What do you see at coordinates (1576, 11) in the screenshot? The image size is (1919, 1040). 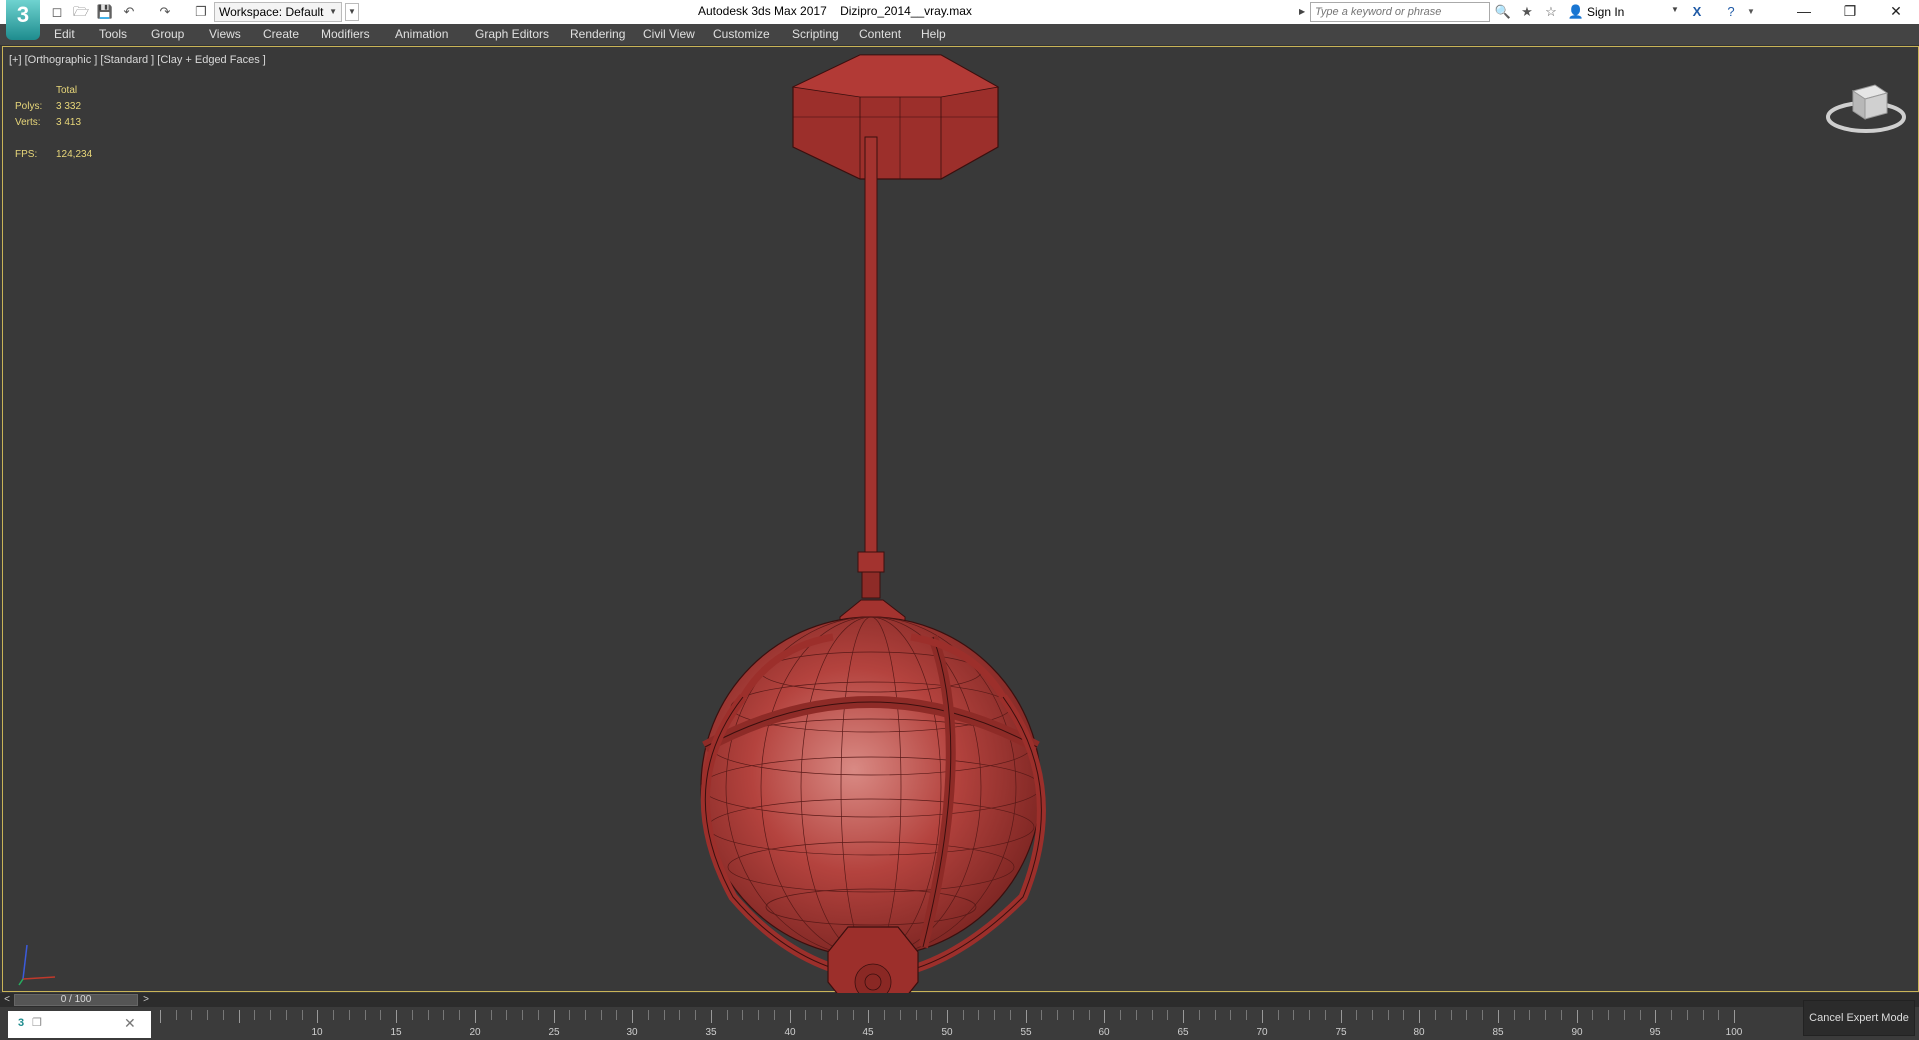 I see `user-icon: 👤` at bounding box center [1576, 11].